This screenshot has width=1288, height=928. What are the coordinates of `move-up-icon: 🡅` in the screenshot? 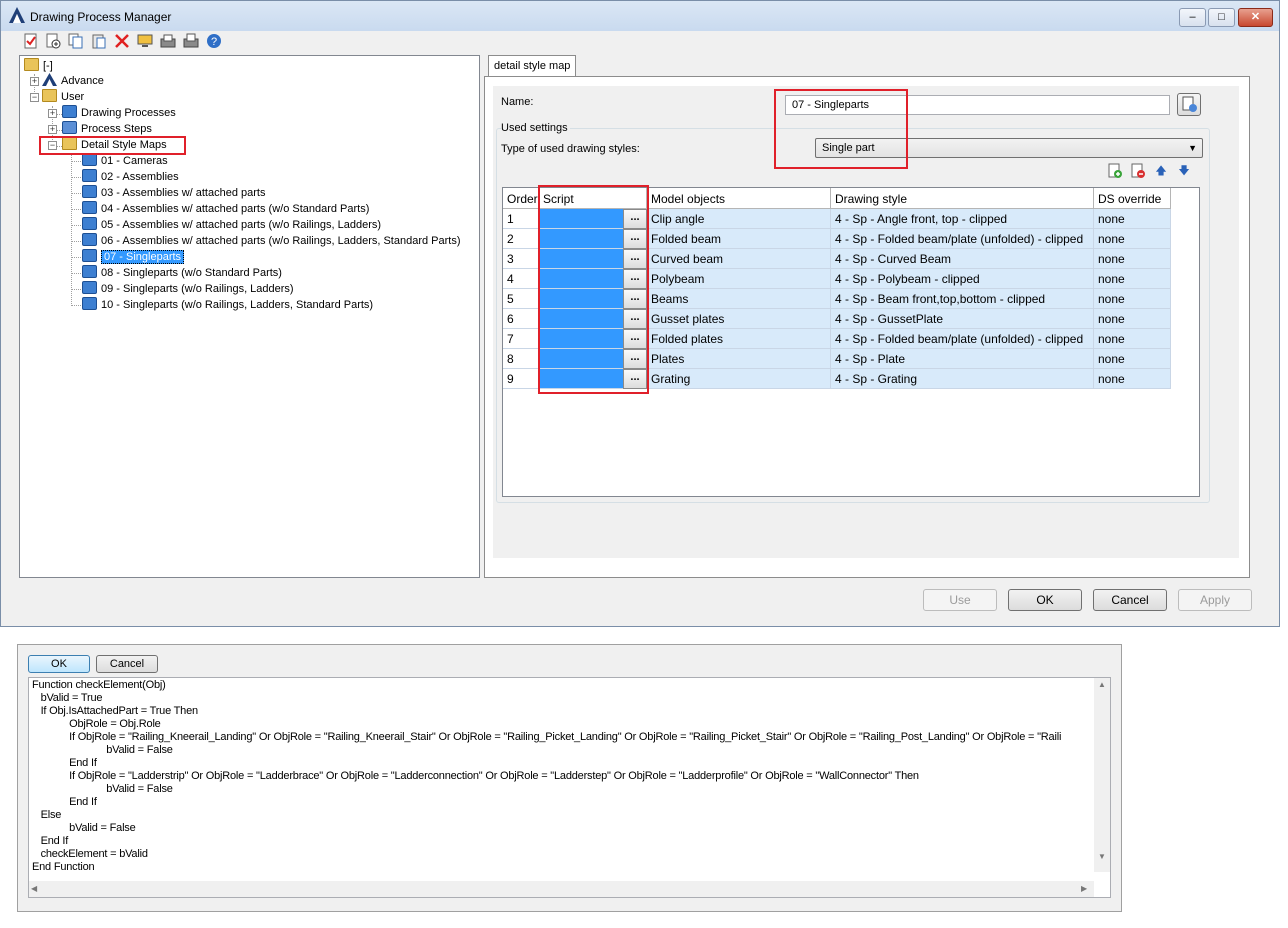 It's located at (1161, 171).